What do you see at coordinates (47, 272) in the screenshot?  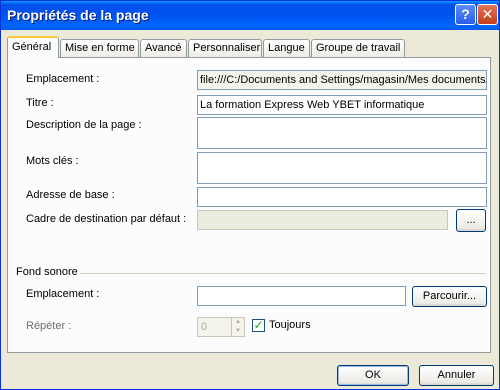 I see `sound-section-label: Fond sonore` at bounding box center [47, 272].